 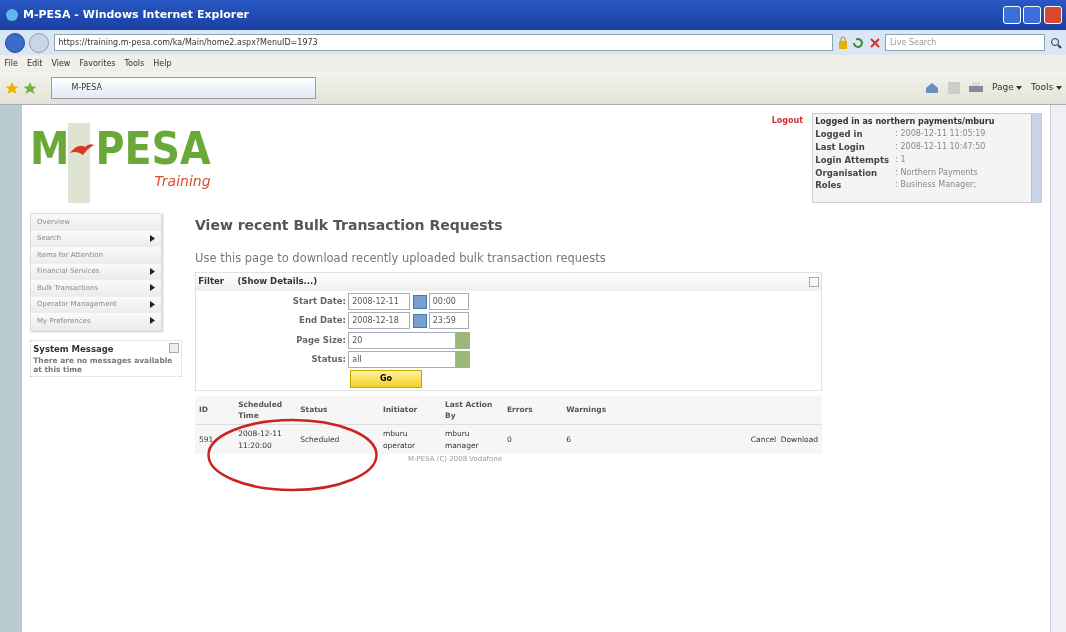 I want to click on field-label: End Date:, so click(x=322, y=321).